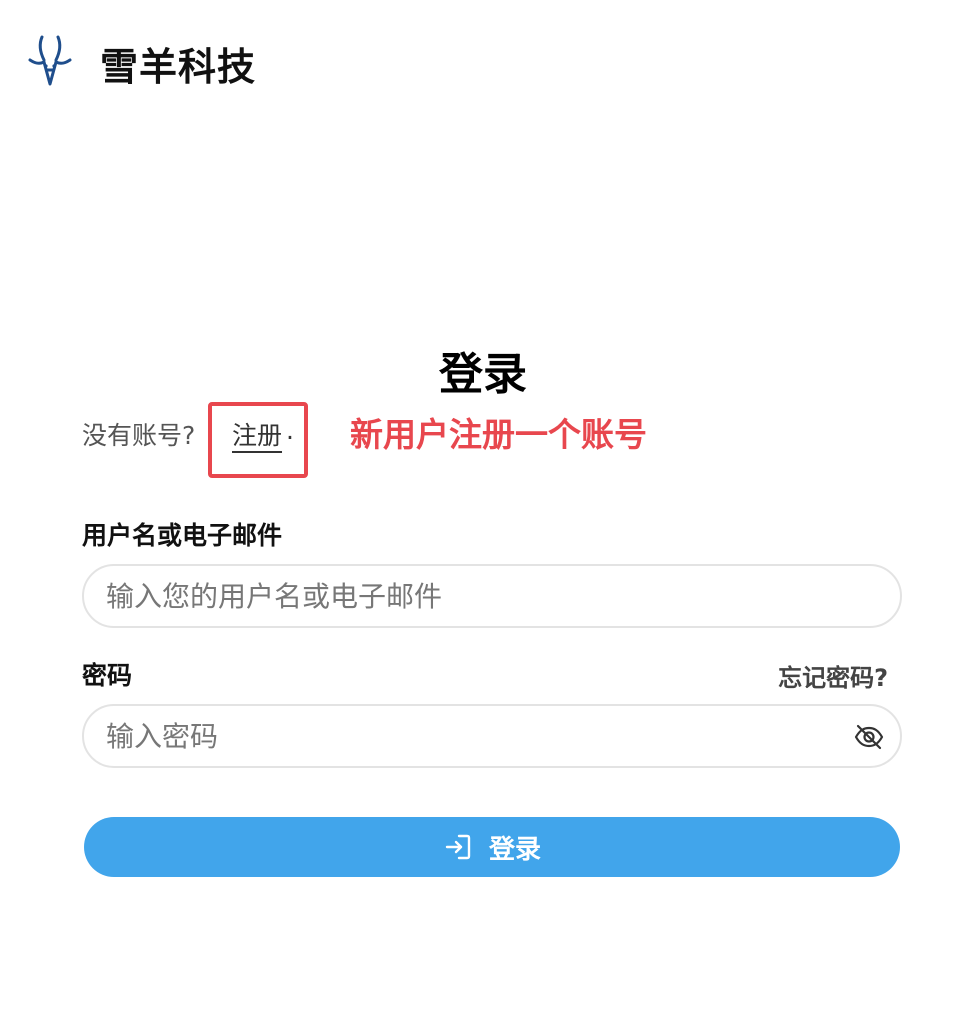 This screenshot has height=1024, width=966. I want to click on no-account-text: 没有账号?, so click(139, 435).